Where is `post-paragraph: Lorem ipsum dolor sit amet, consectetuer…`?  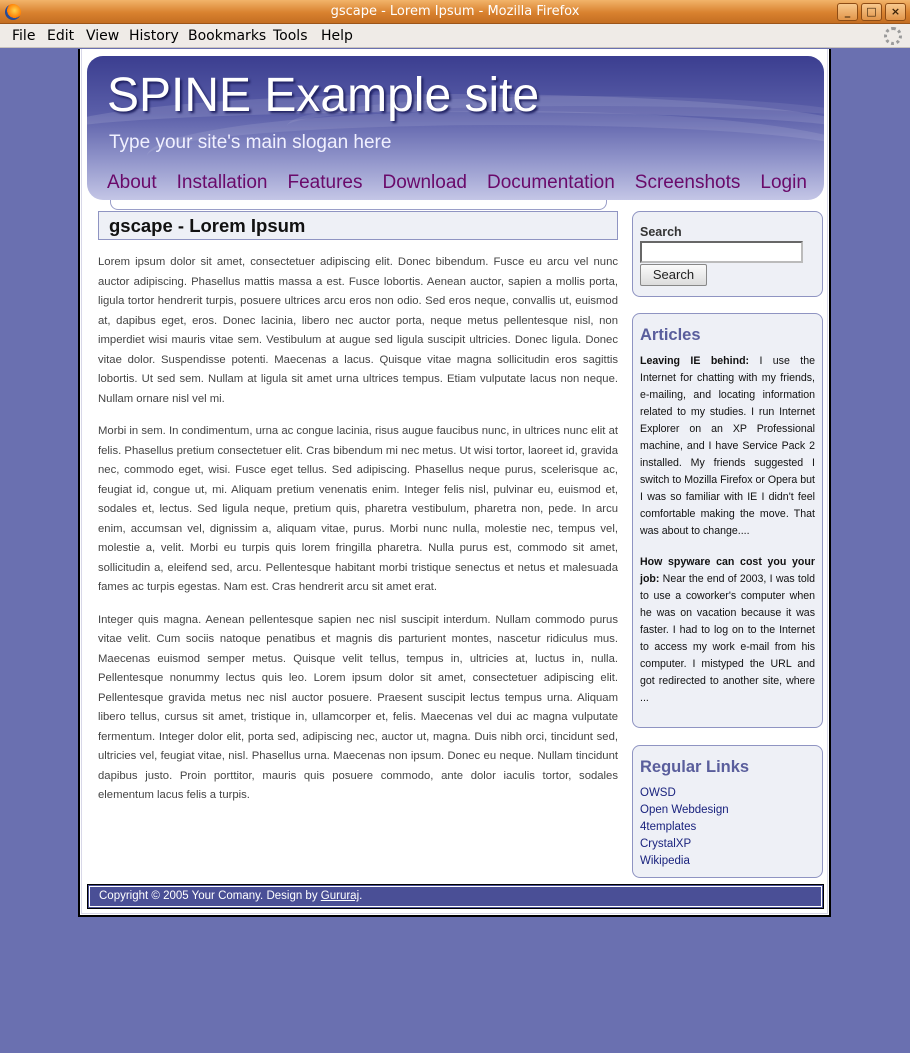 post-paragraph: Lorem ipsum dolor sit amet, consectetuer… is located at coordinates (358, 330).